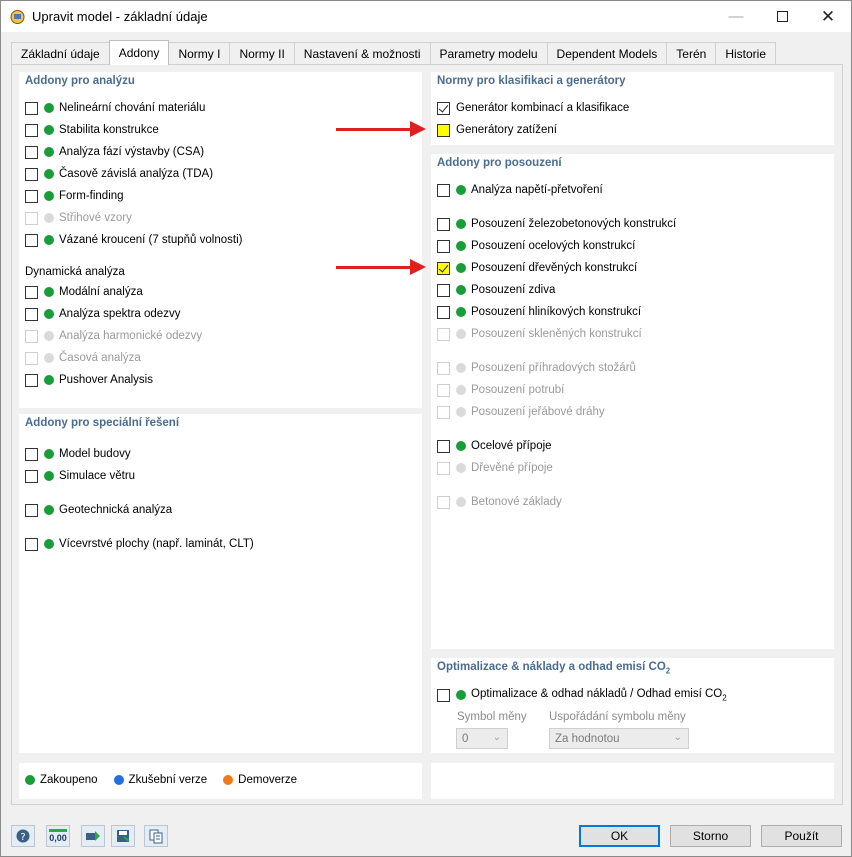 This screenshot has width=852, height=857. Describe the element at coordinates (133, 240) in the screenshot. I see `addon-row: Vázané kroucení (7 stupňů volnosti)` at that location.